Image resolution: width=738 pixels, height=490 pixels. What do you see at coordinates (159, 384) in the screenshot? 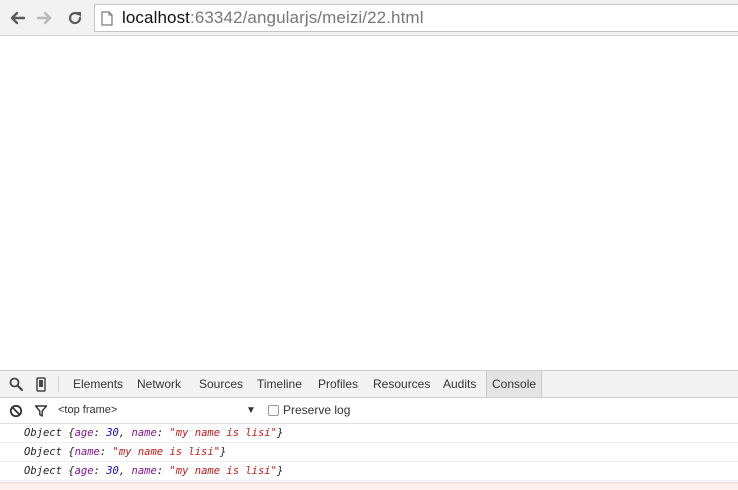
I see `tab-network: Network` at bounding box center [159, 384].